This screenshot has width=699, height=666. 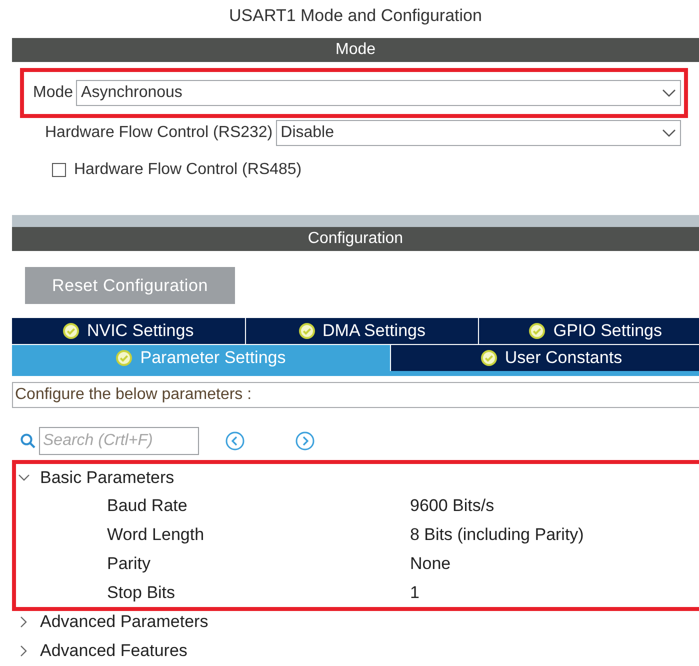 I want to click on tree-group: Basic Parameters, so click(x=357, y=477).